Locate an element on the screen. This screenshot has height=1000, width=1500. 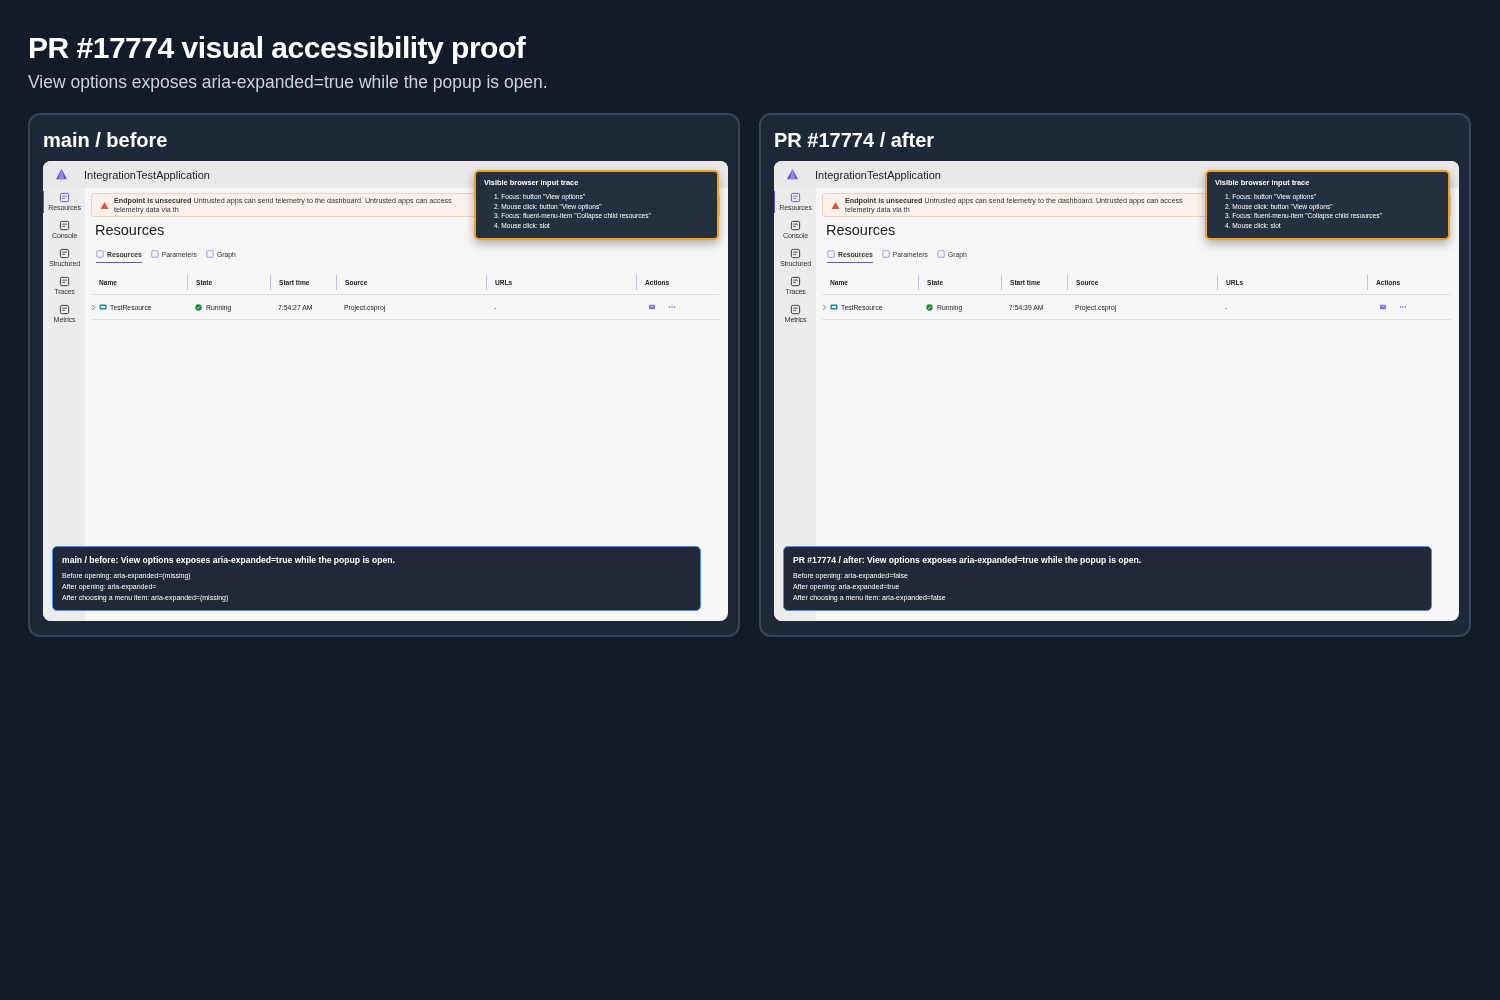
page-subtitle: View options exposes aria-expanded=true while the popup is open. is located at coordinates (288, 82).